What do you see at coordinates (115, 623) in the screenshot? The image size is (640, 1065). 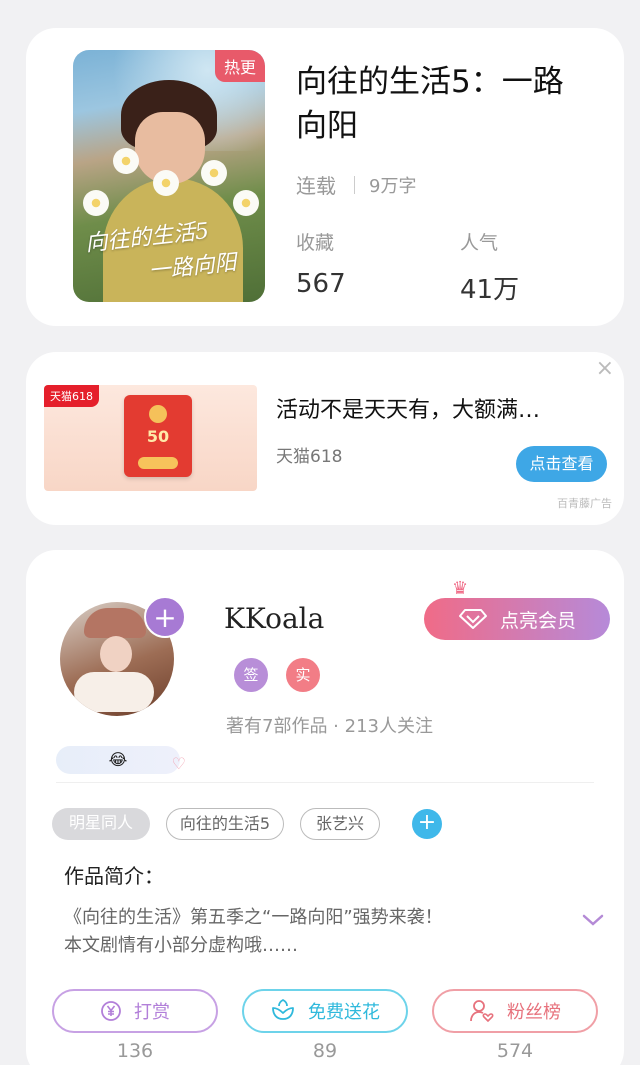 I see `avatar-hat` at bounding box center [115, 623].